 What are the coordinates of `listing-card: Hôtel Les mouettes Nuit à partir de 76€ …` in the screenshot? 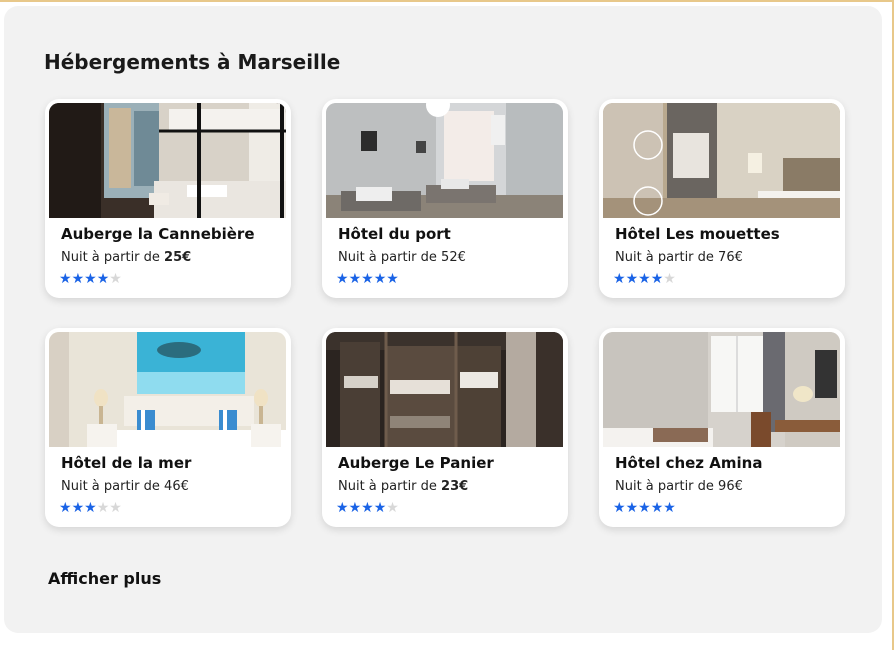 It's located at (722, 198).